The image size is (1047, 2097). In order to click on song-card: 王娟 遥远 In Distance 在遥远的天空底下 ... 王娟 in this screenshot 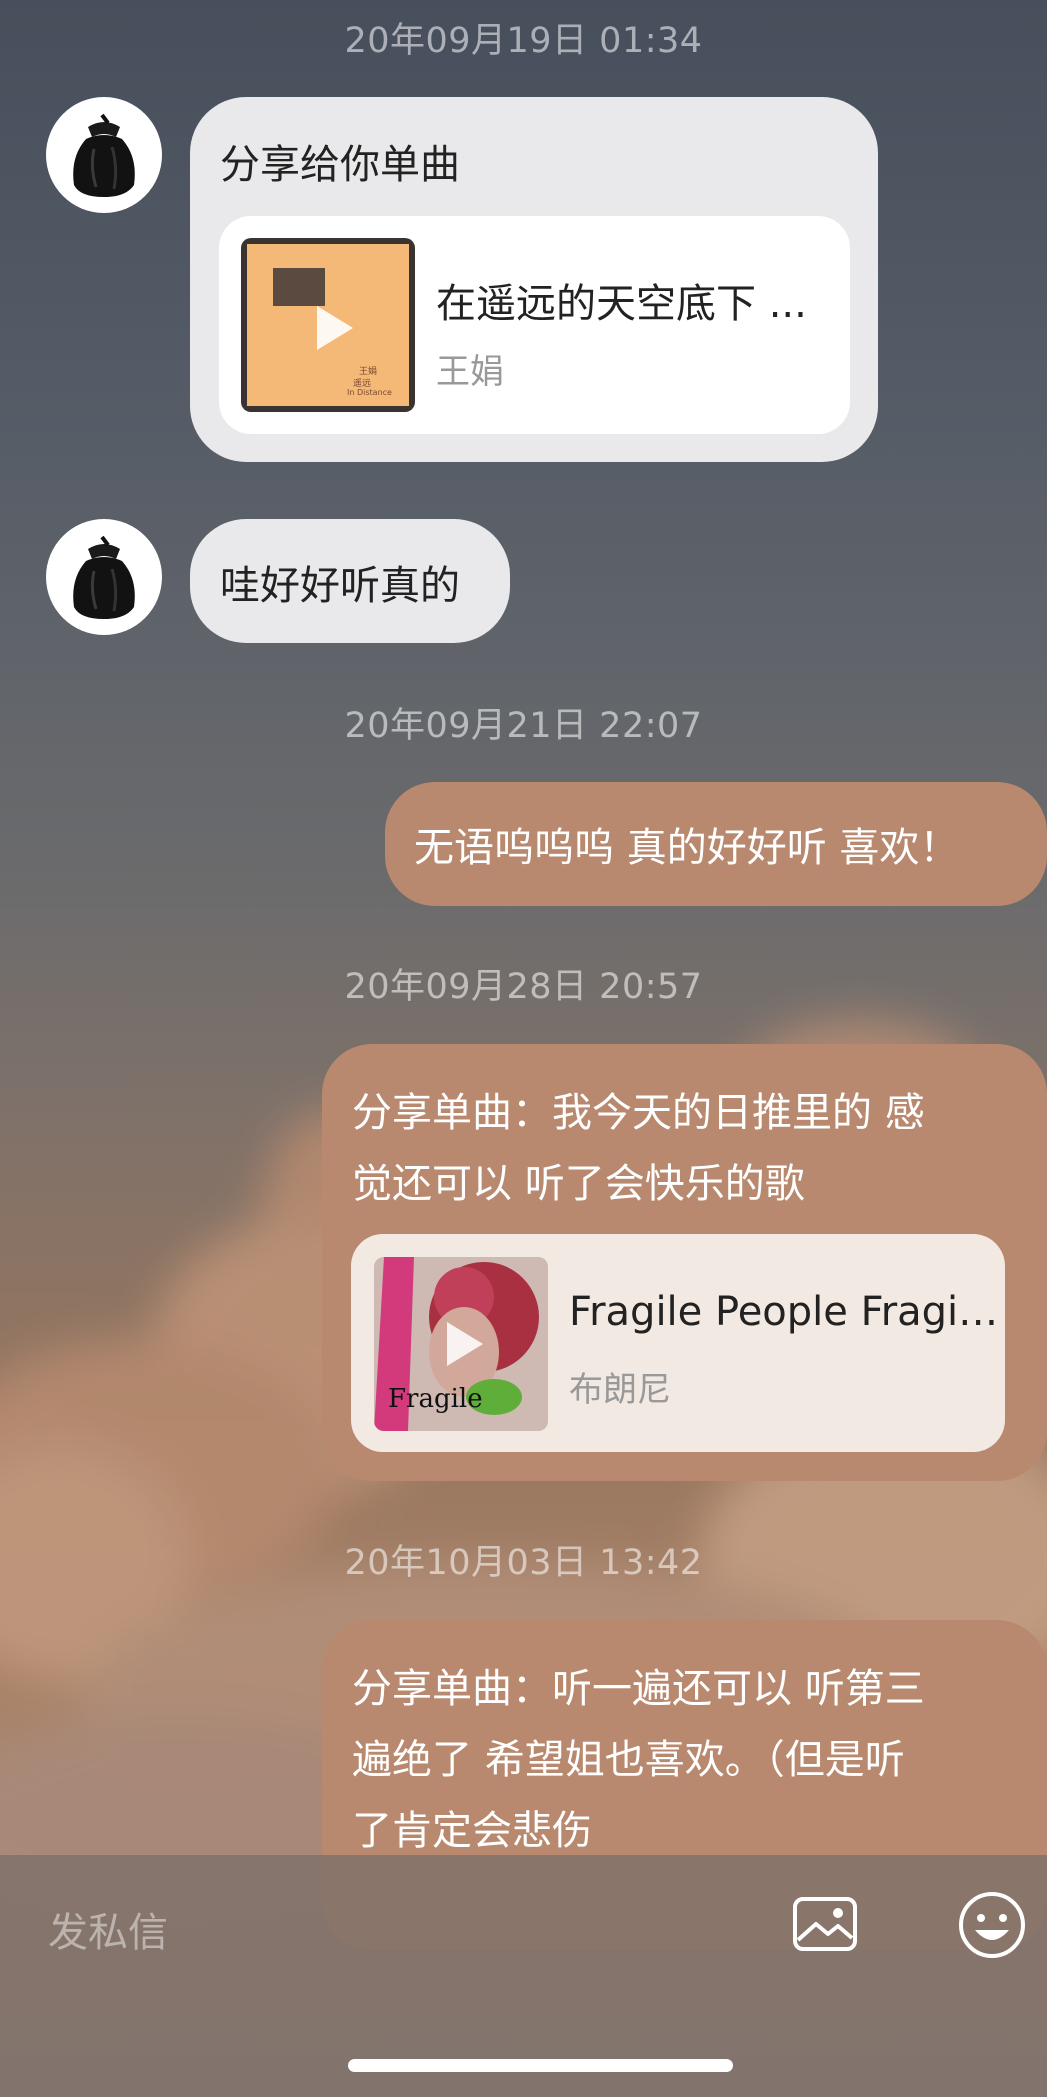, I will do `click(534, 325)`.